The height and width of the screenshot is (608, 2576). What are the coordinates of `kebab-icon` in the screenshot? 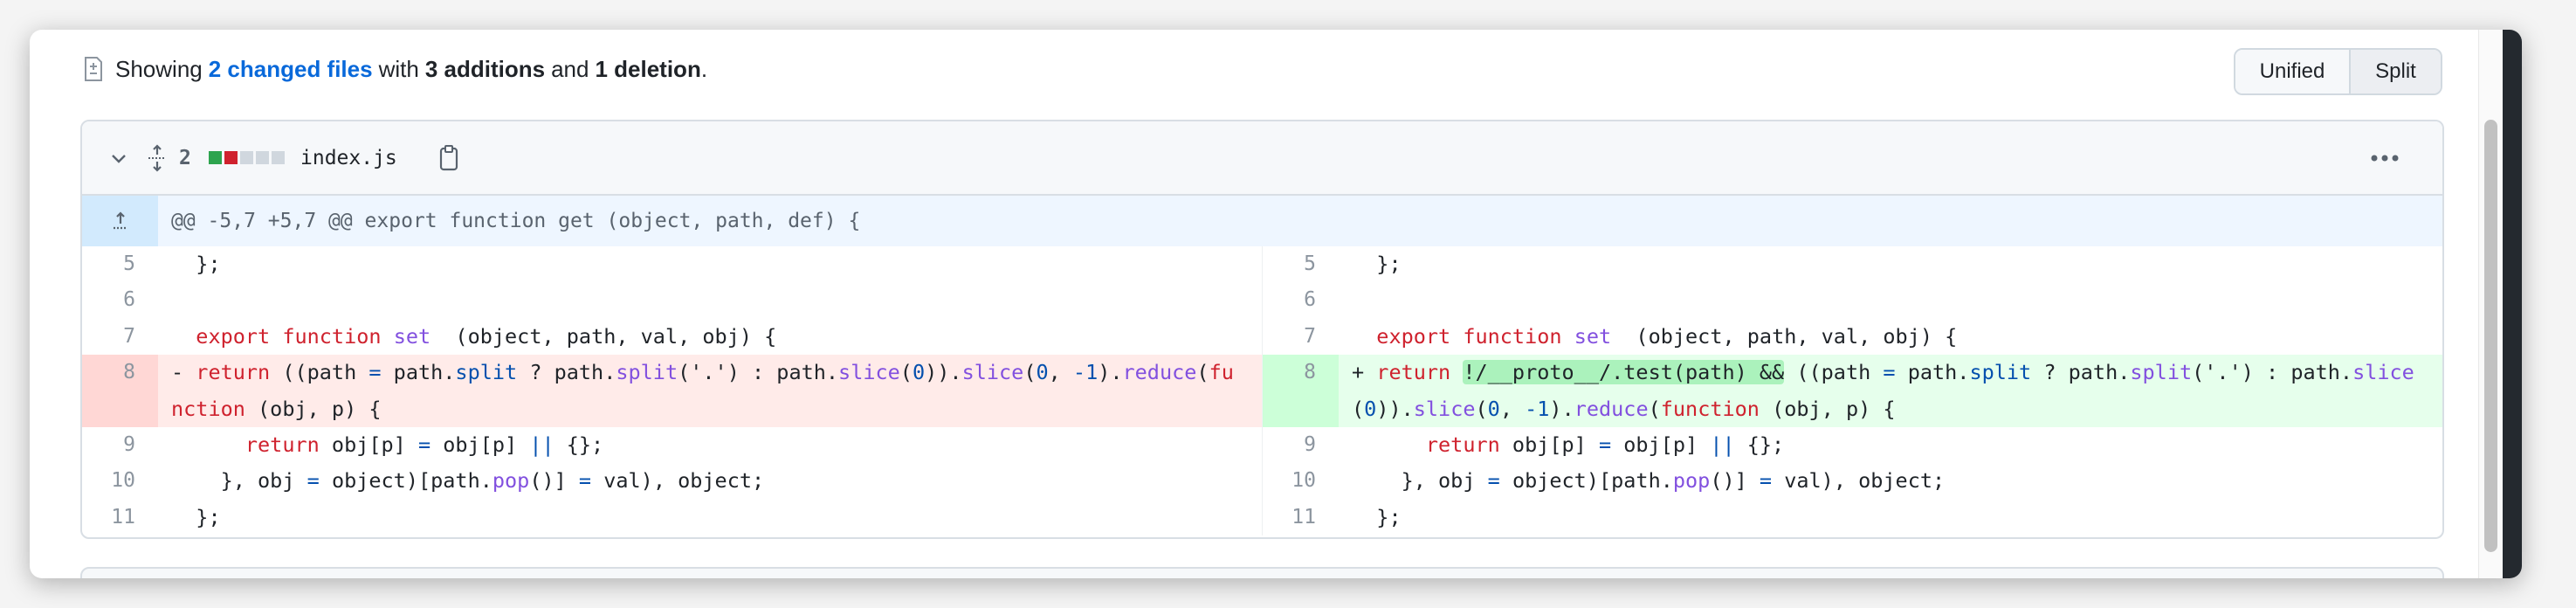 It's located at (2385, 158).